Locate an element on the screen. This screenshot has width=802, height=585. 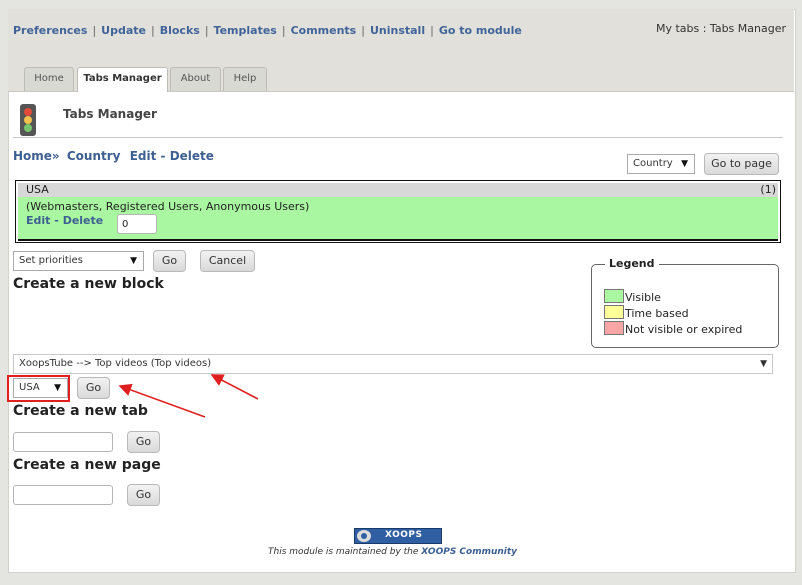
templates-link: Templates is located at coordinates (245, 30).